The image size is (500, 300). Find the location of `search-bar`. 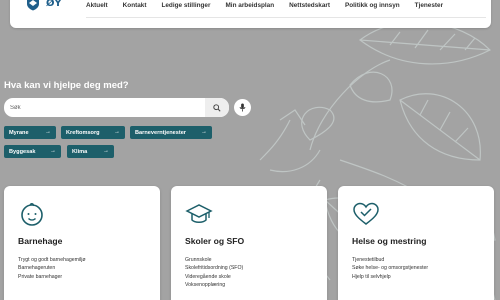

search-bar is located at coordinates (116, 107).